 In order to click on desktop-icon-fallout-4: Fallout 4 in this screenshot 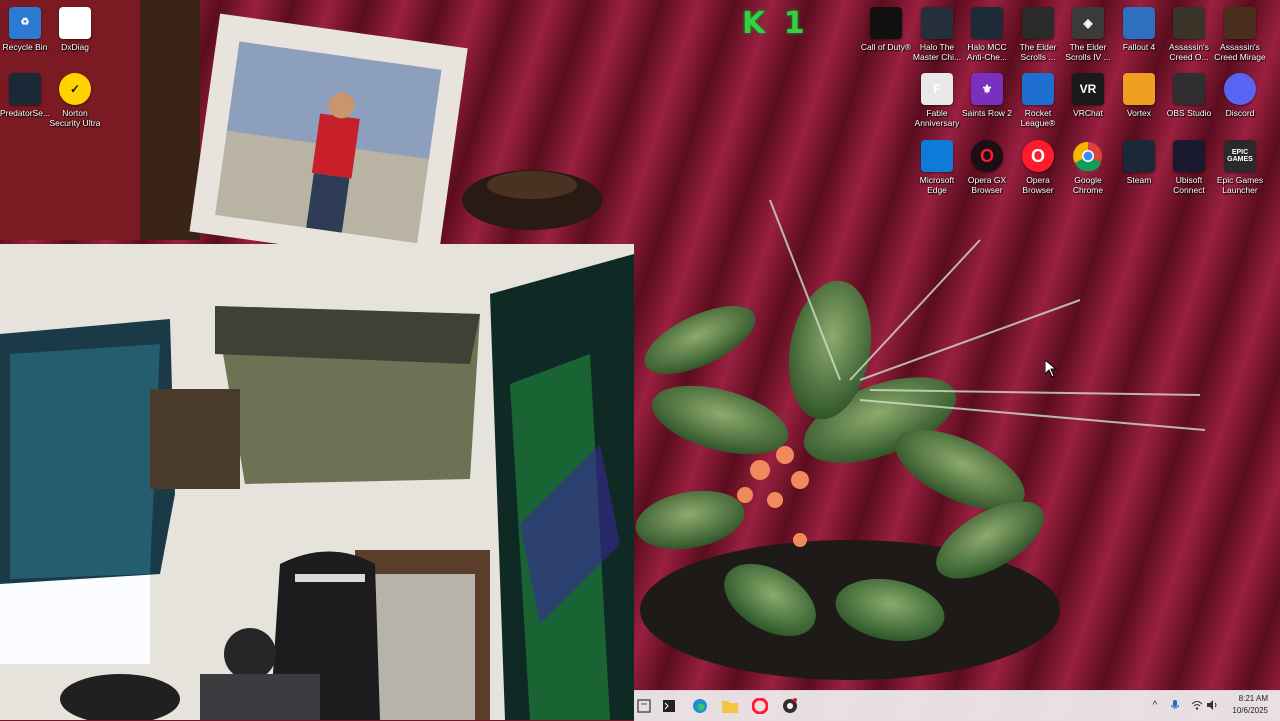, I will do `click(1139, 36)`.